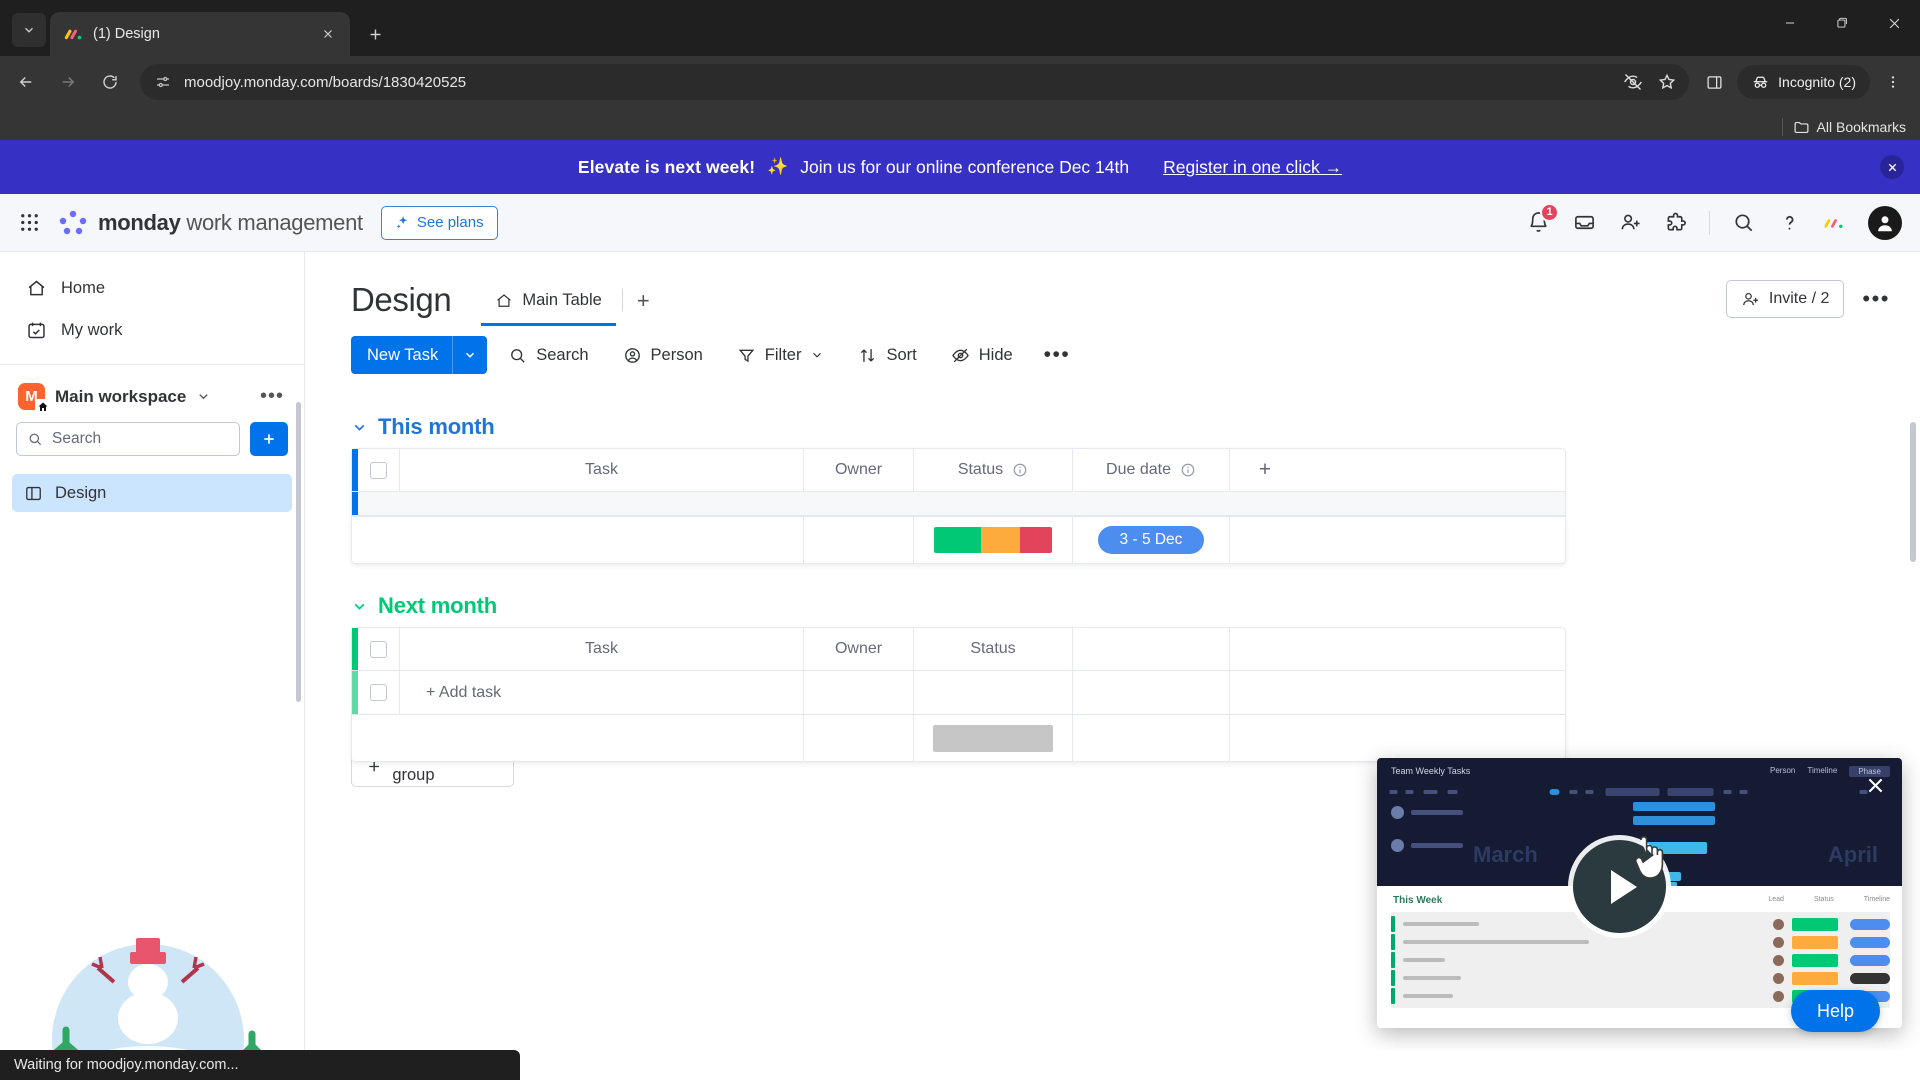  I want to click on new-tab-button, so click(375, 34).